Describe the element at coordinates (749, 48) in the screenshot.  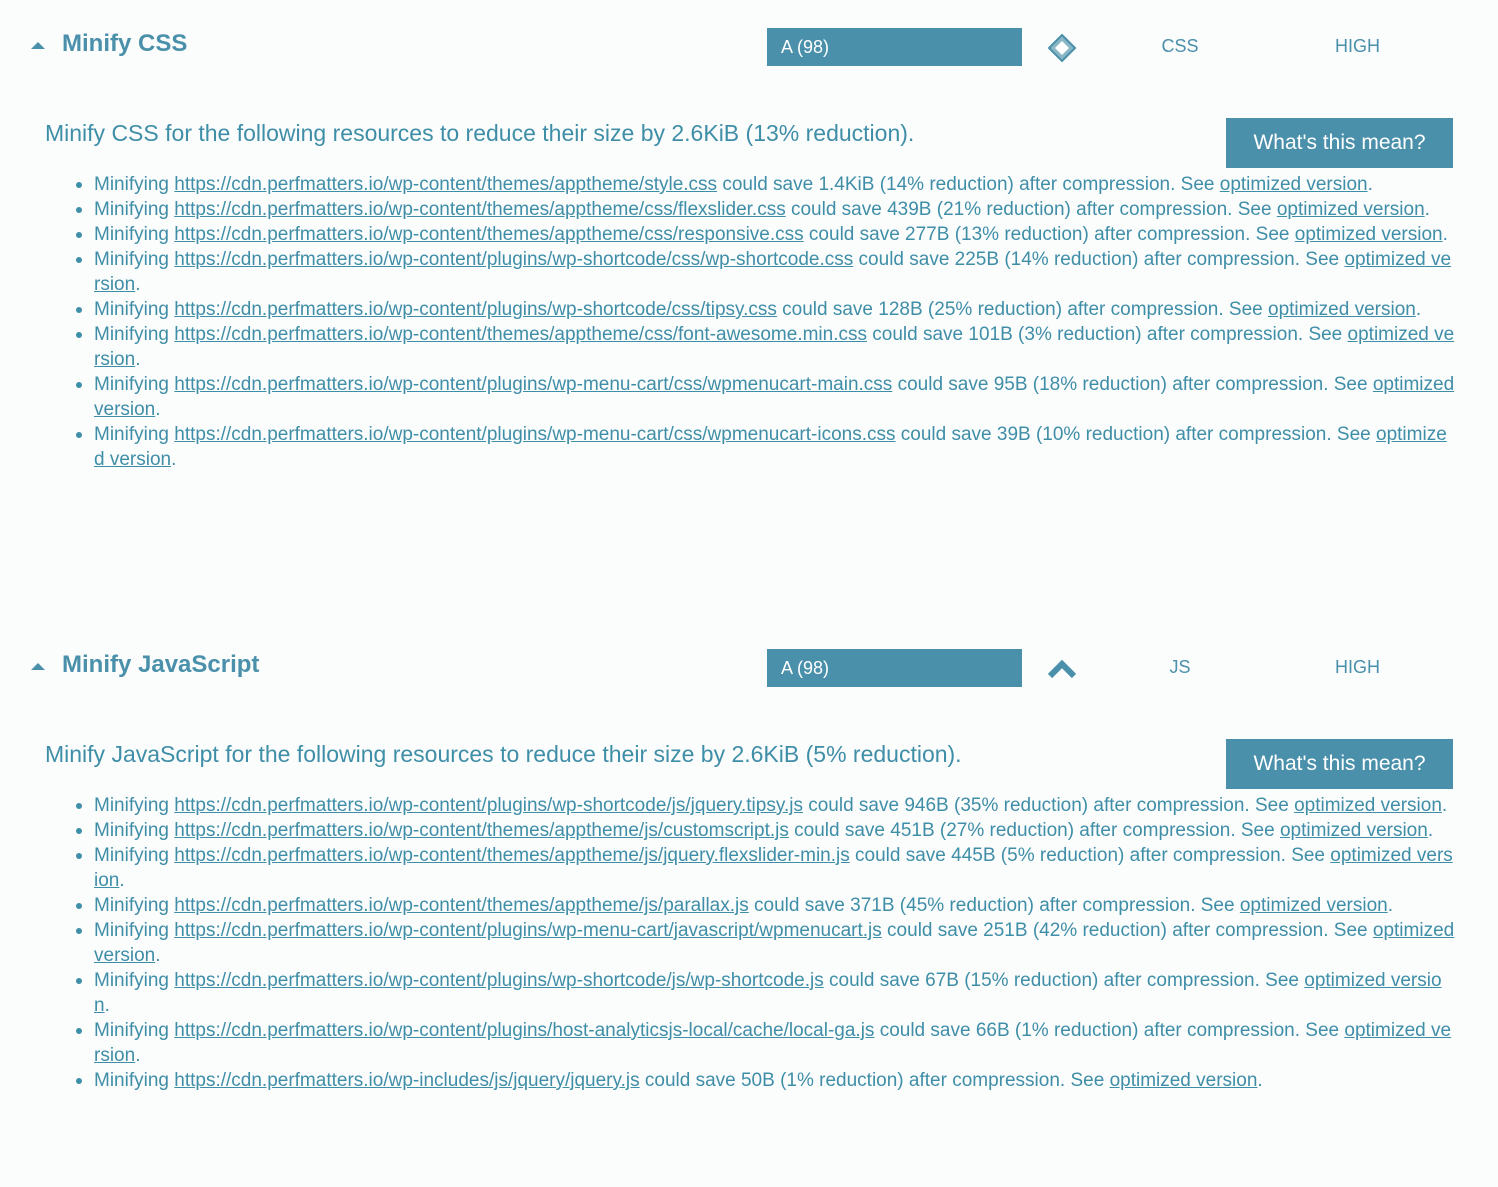
I see `recommendation-header: Minify CSS A (98) CSS HIGH` at that location.